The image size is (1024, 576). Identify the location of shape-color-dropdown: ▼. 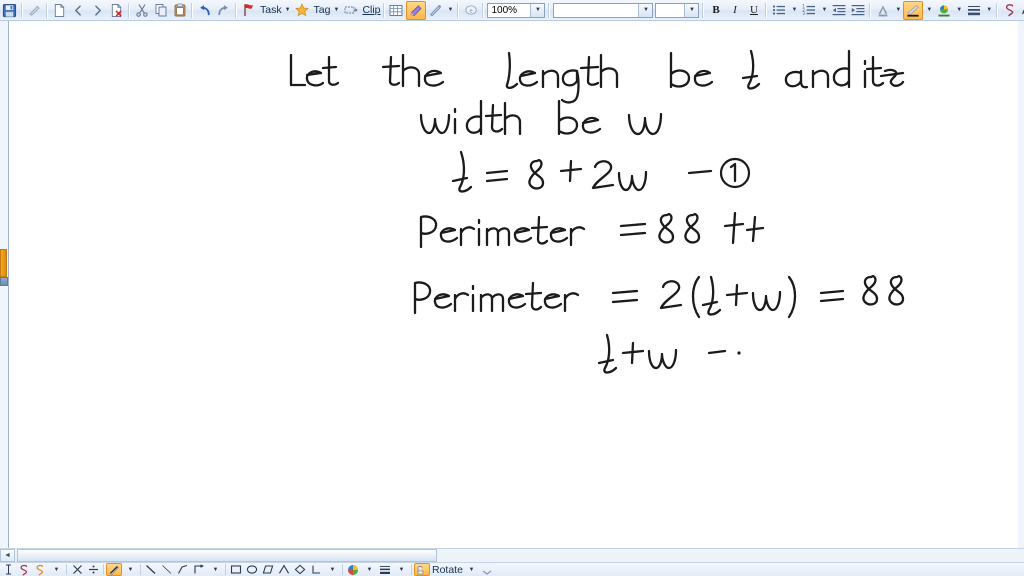
(369, 569).